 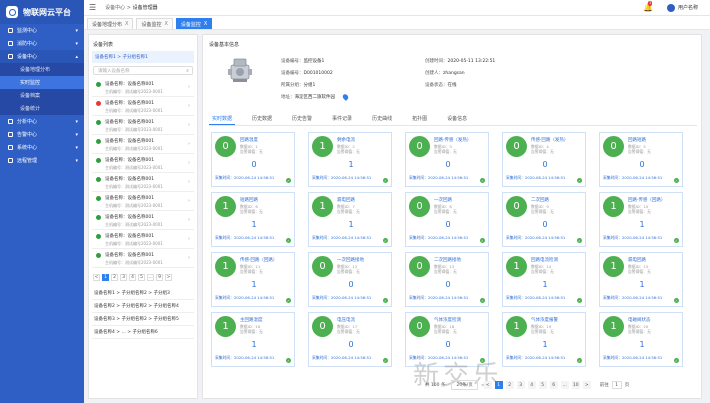 What do you see at coordinates (143, 319) in the screenshot?
I see `group-row: 设备名称3 > 子分组名称2 > 子分组名称5` at bounding box center [143, 319].